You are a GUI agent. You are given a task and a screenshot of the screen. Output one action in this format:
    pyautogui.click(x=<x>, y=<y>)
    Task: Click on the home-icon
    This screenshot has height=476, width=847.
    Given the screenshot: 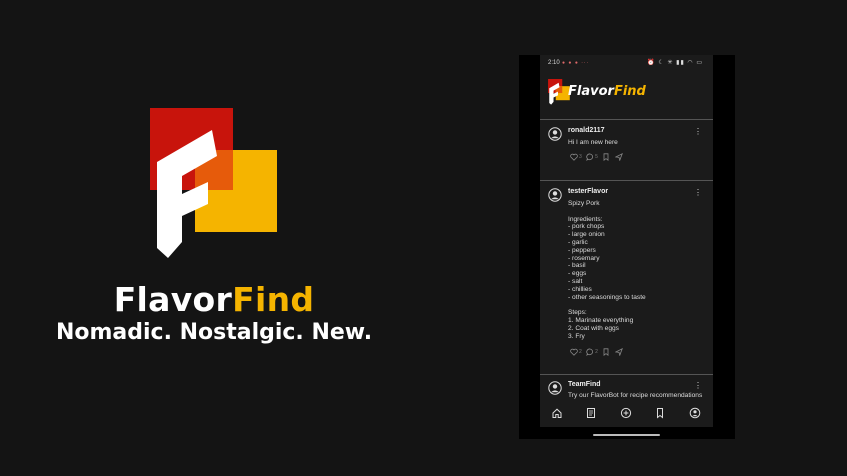 What is the action you would take?
    pyautogui.click(x=557, y=413)
    